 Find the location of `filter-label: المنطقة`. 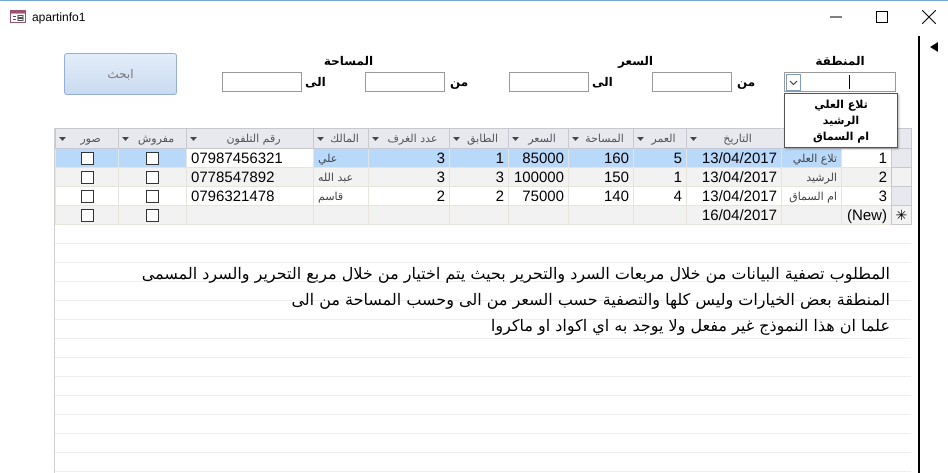

filter-label: المنطقة is located at coordinates (840, 62).